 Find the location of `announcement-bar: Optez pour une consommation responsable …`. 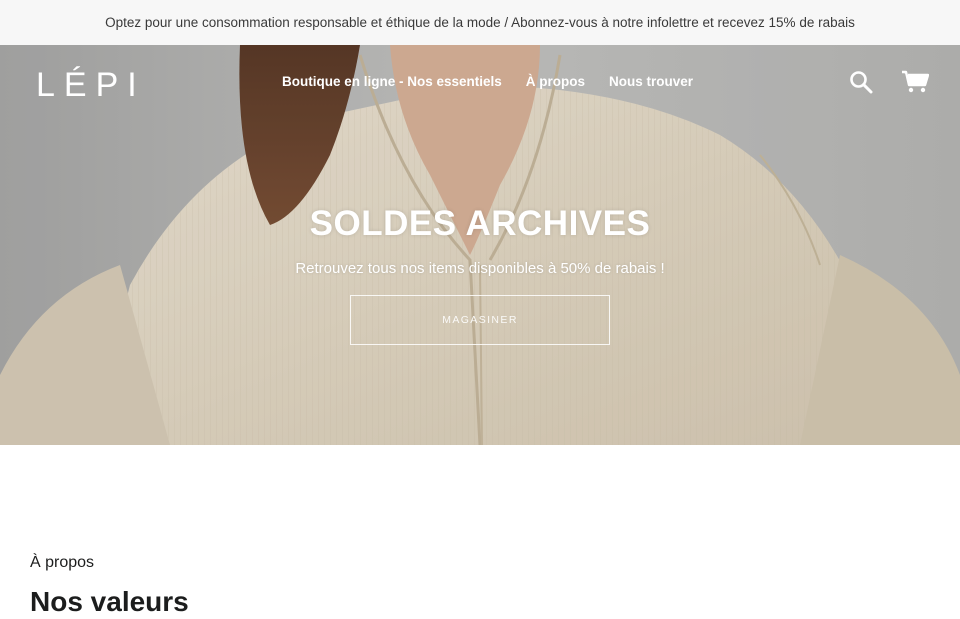

announcement-bar: Optez pour une consommation responsable … is located at coordinates (480, 22).